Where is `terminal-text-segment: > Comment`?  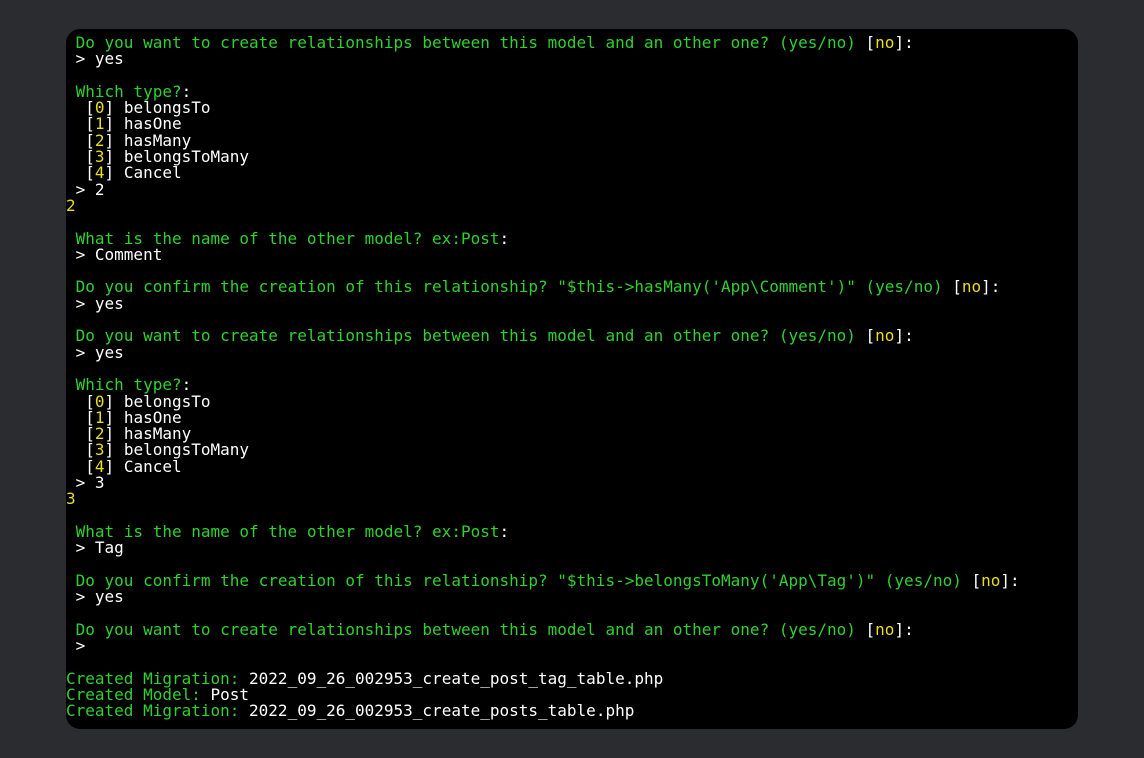
terminal-text-segment: > Comment is located at coordinates (114, 254).